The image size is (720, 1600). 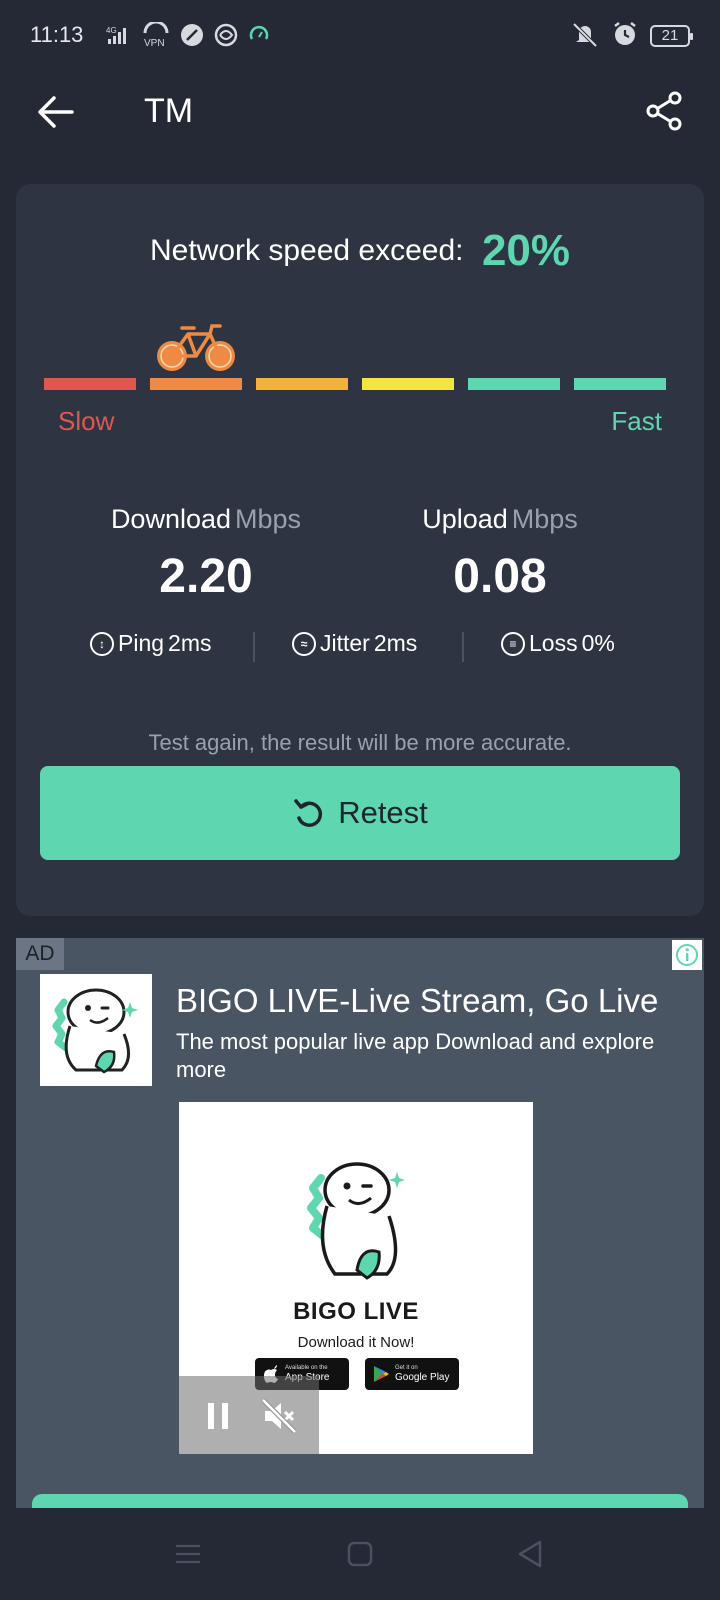 I want to click on speed-exceed-label: Network speed exceed:, so click(x=306, y=250).